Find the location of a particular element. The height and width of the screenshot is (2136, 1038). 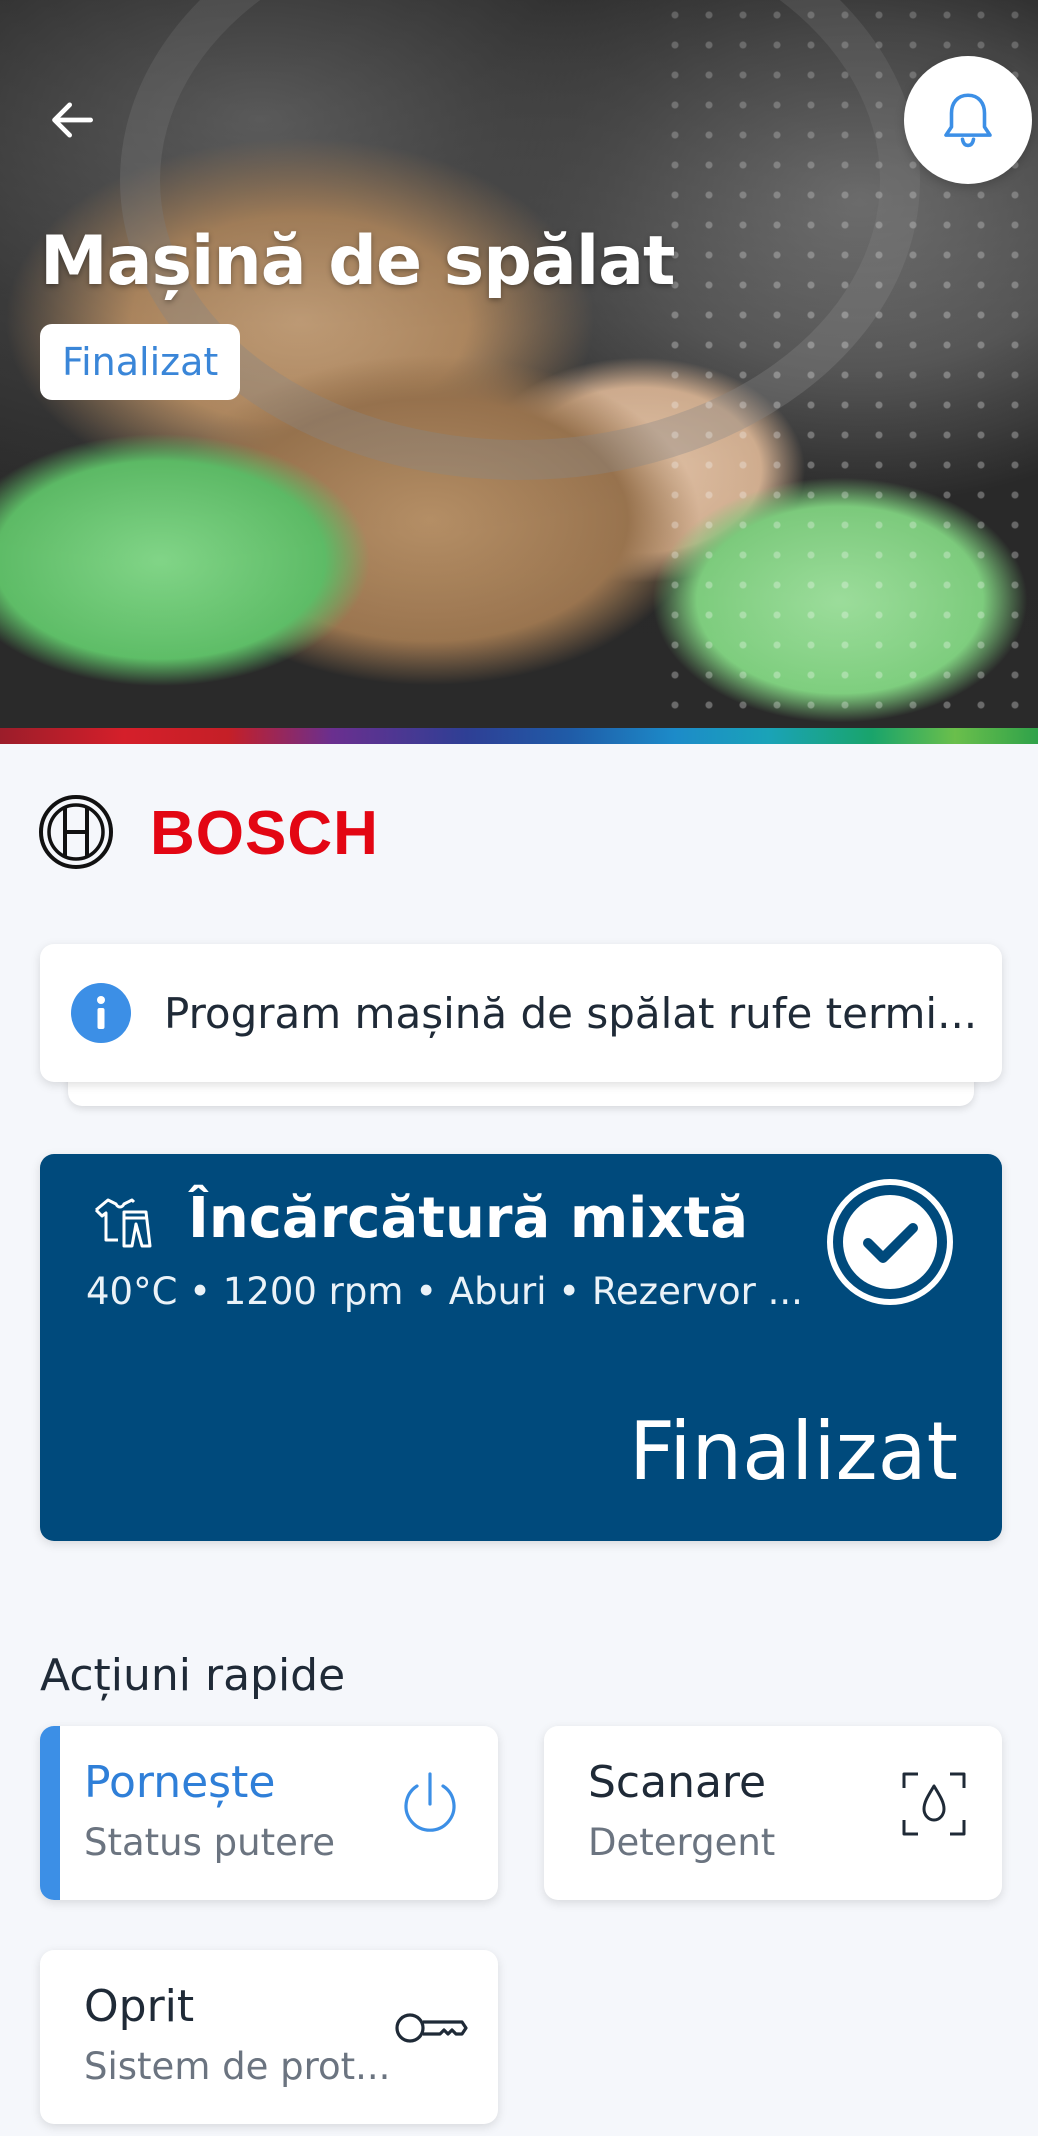

status-badge: Finalizat is located at coordinates (140, 362).